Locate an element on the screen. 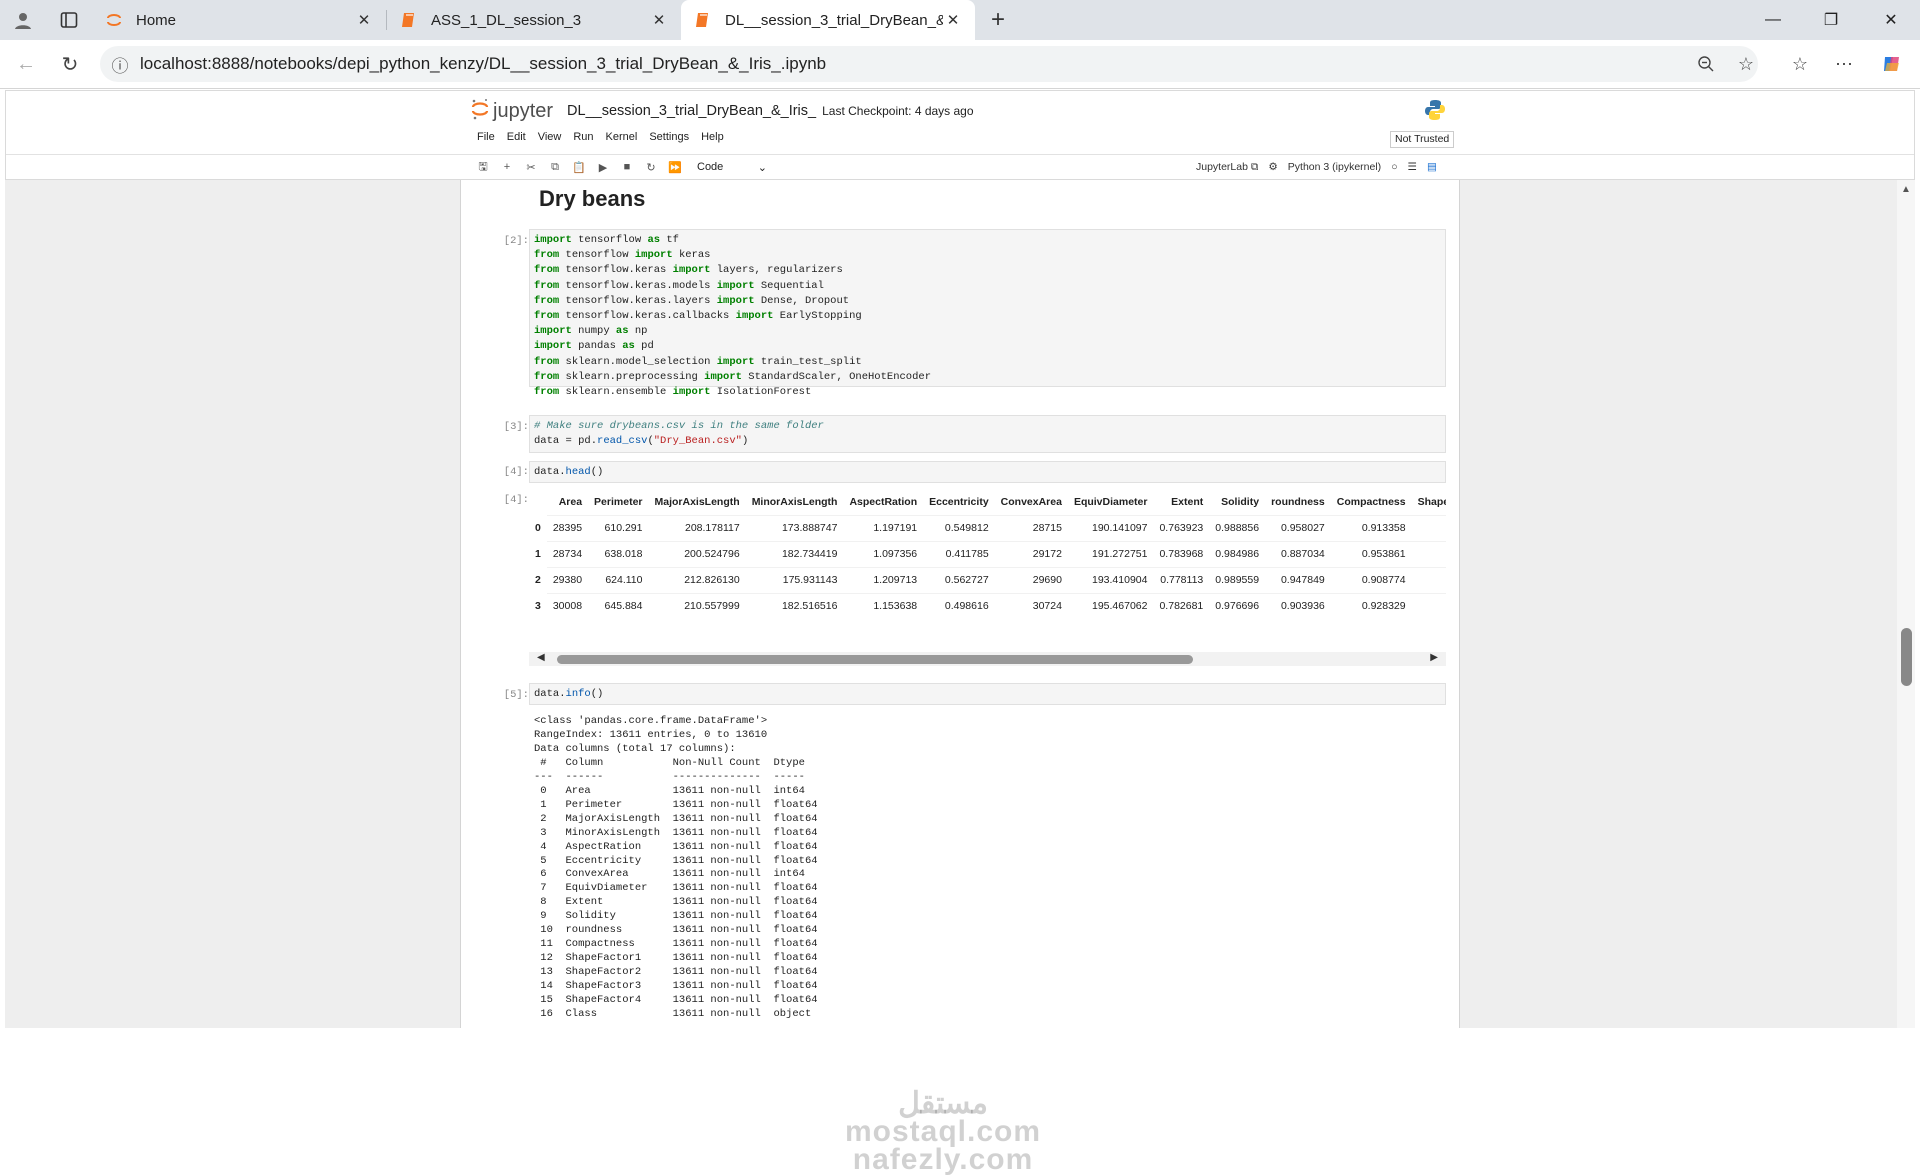  menu-help: Help is located at coordinates (712, 141).